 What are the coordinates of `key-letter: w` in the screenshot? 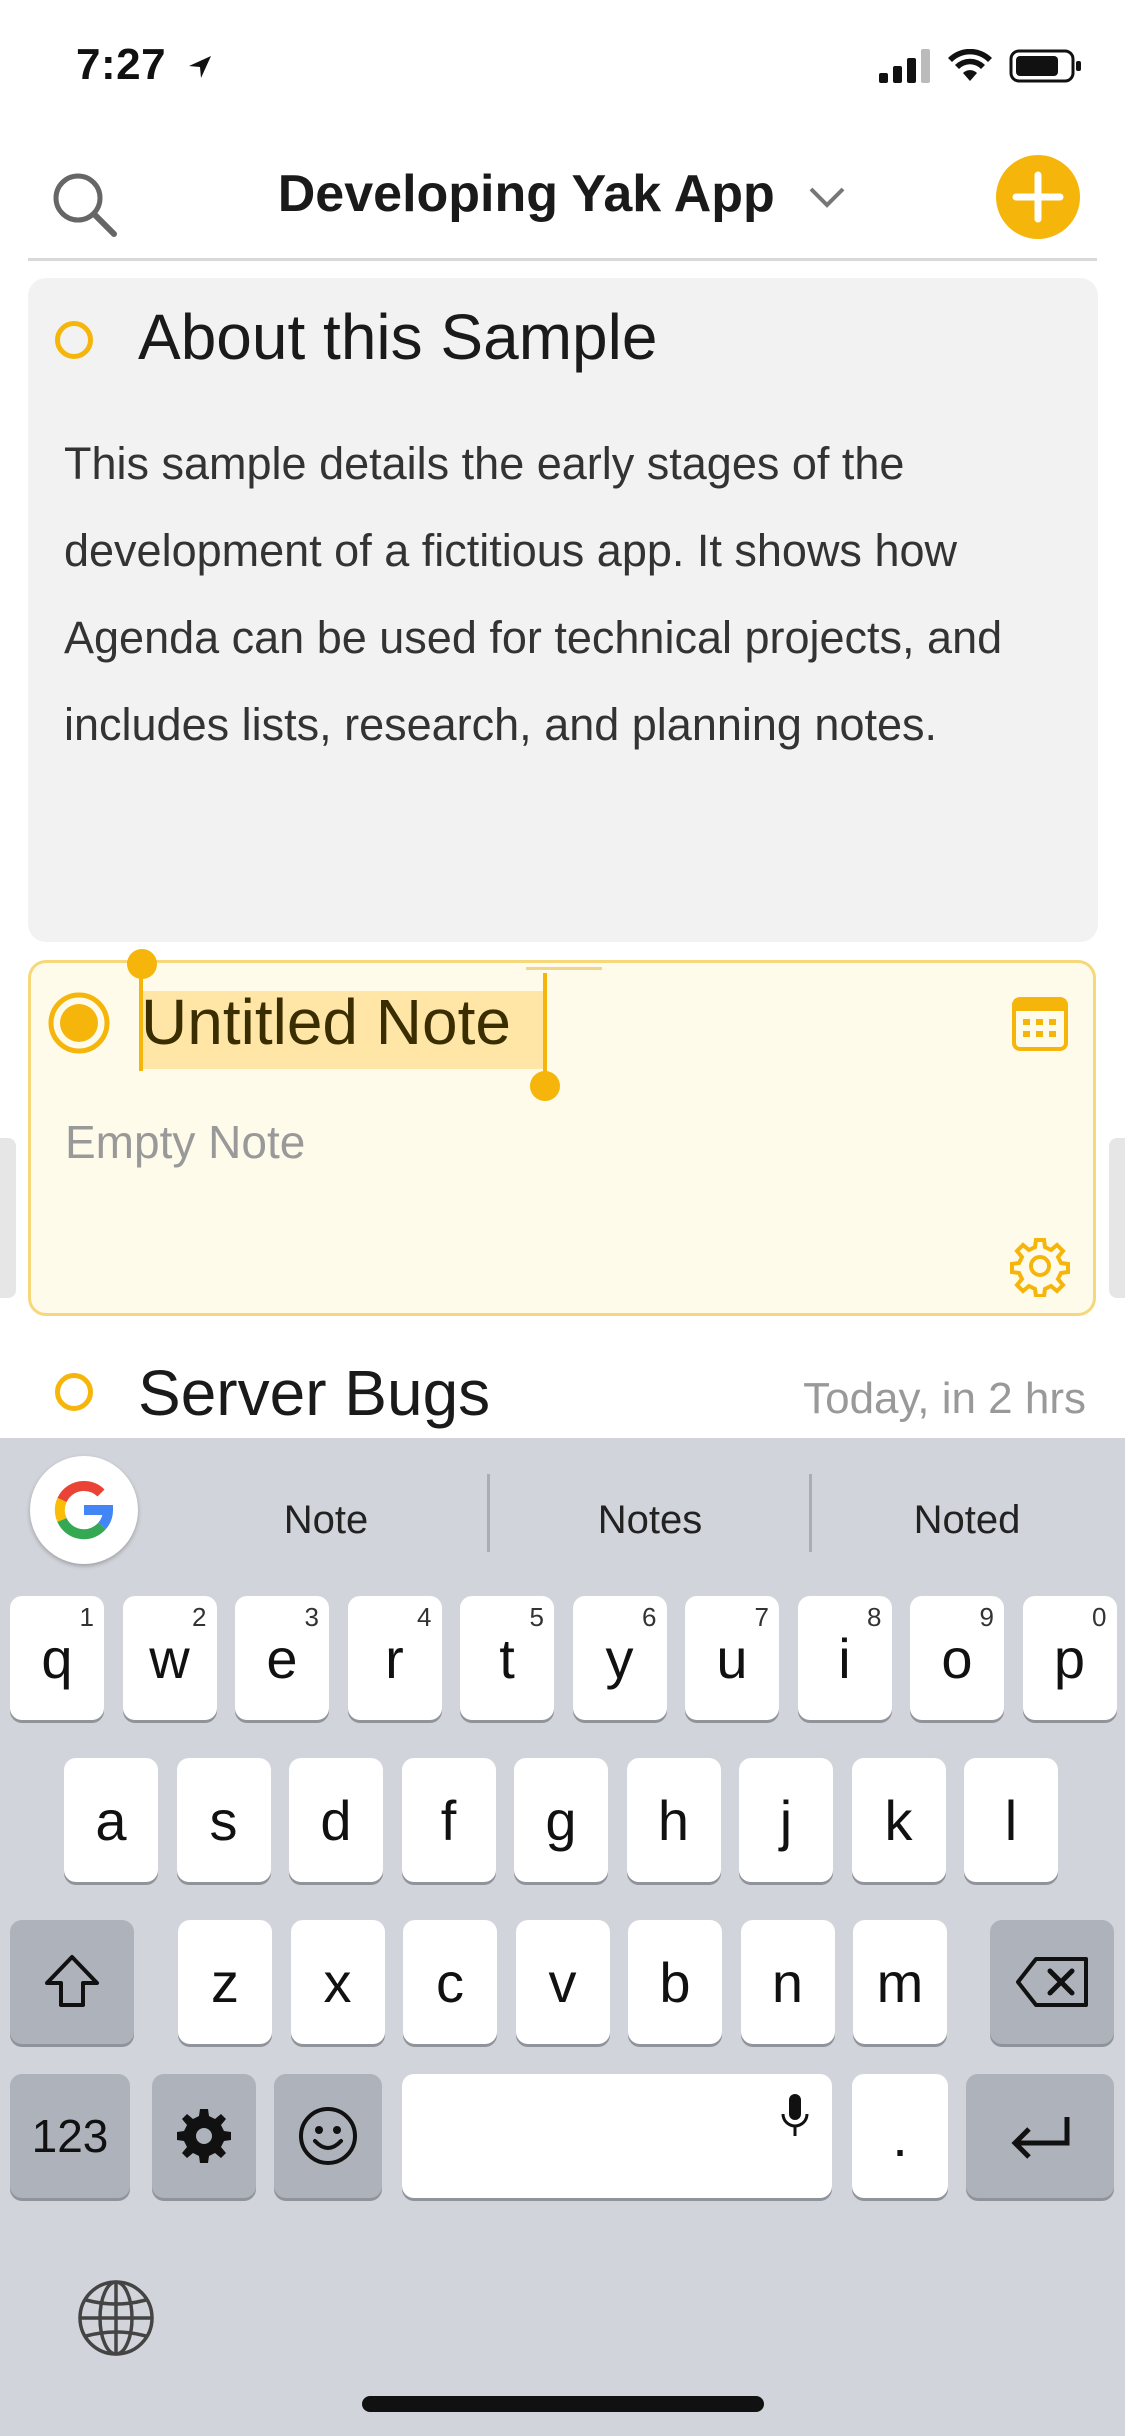 It's located at (169, 1658).